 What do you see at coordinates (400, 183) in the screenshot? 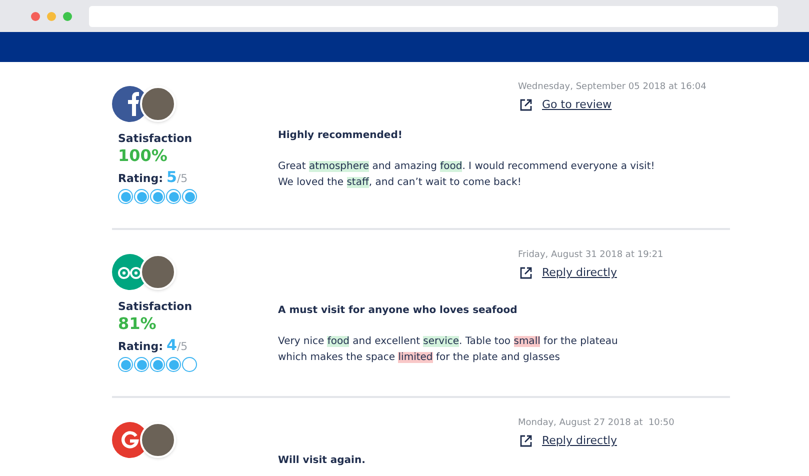
I see `review-text-line: We loved the staff, and can’t wait to come back!` at bounding box center [400, 183].